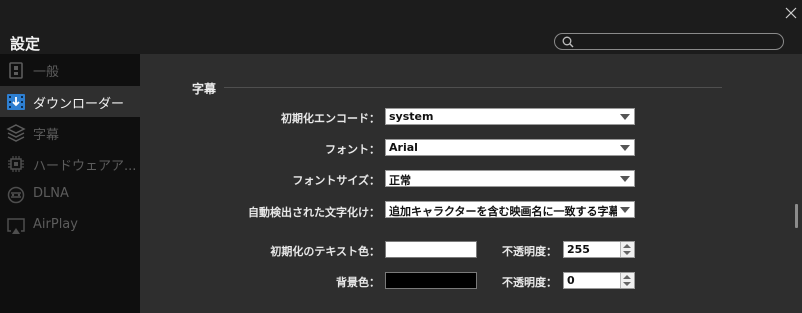 This screenshot has width=802, height=313. Describe the element at coordinates (336, 180) in the screenshot. I see `font-size-label: フォントサイズ：` at that location.